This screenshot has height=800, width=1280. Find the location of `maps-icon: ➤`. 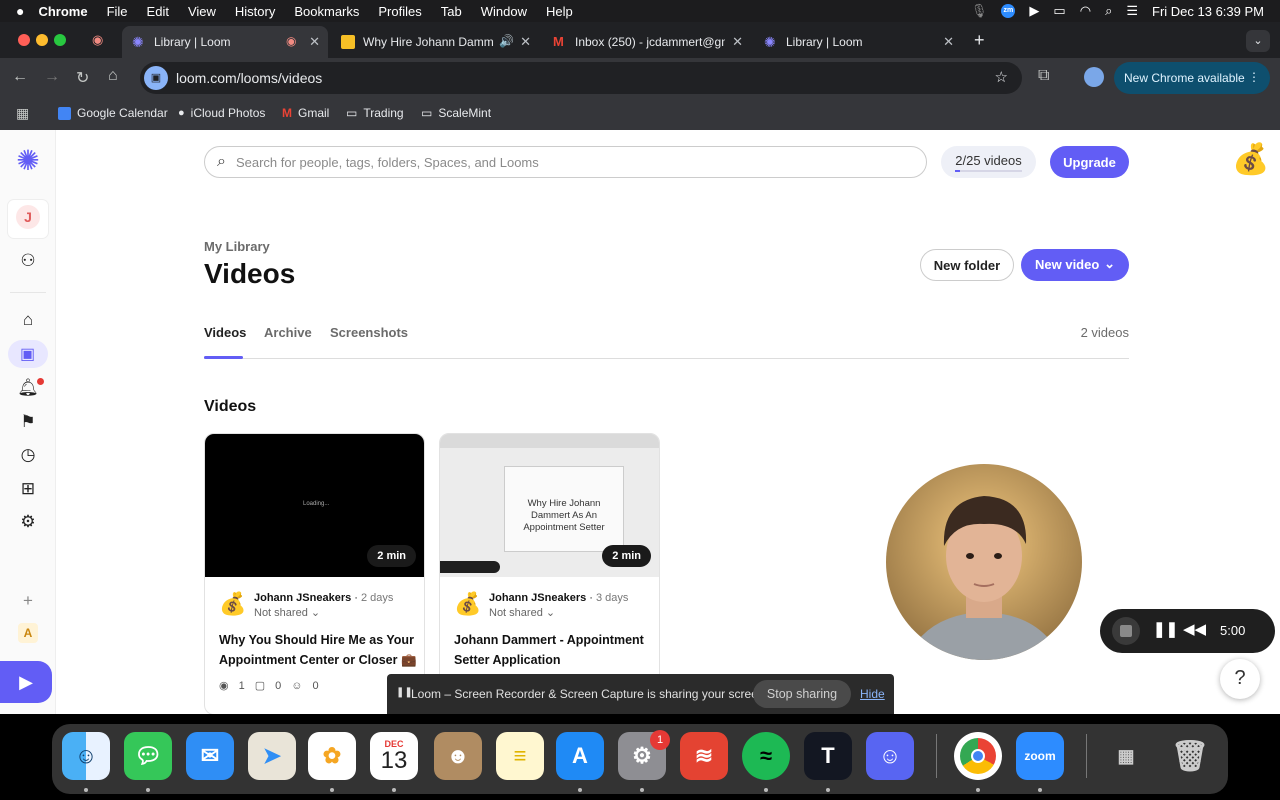

maps-icon: ➤ is located at coordinates (272, 756).